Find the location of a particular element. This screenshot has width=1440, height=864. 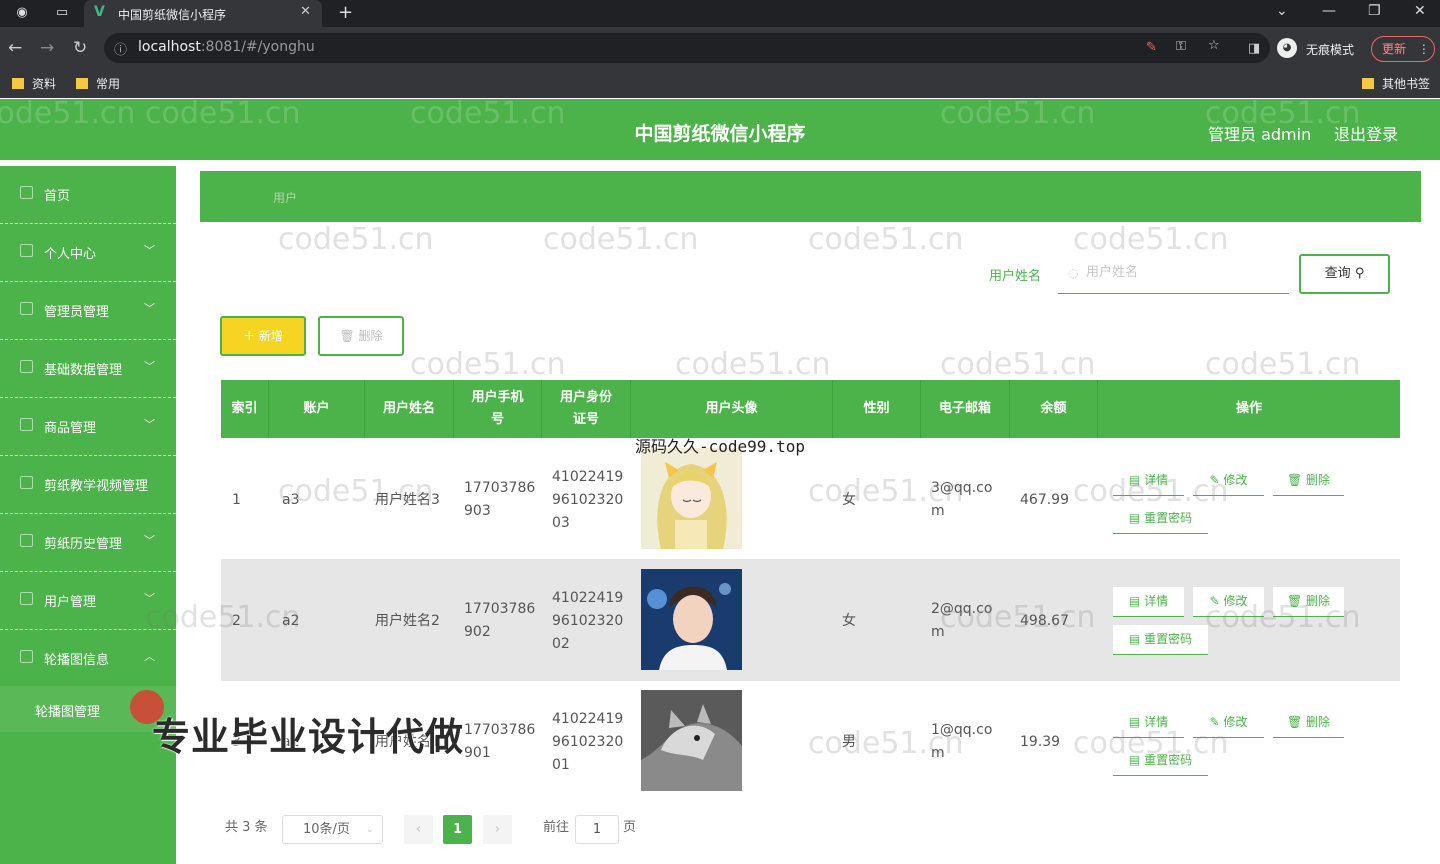

sidebar-item-users: 用户管理 ﹀ is located at coordinates (88, 601).